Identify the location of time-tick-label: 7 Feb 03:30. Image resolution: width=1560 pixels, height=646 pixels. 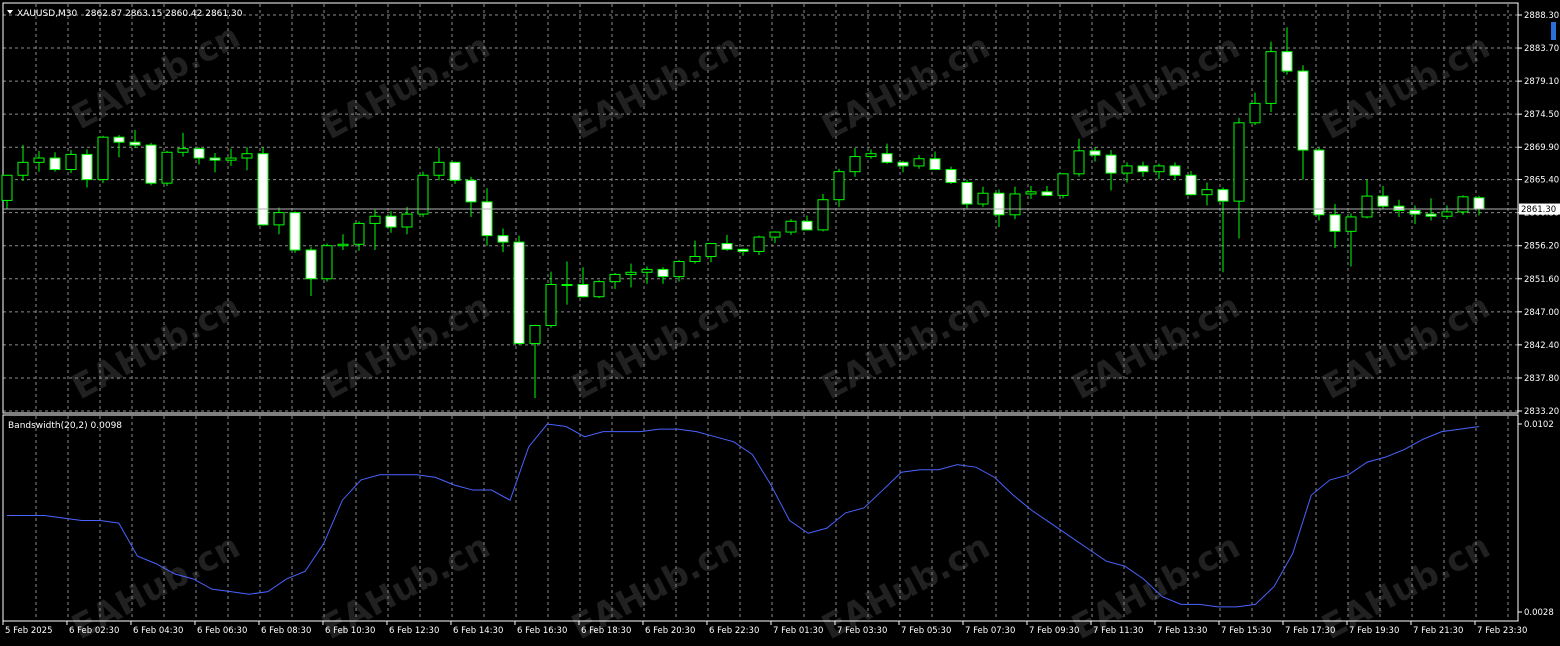
(862, 631).